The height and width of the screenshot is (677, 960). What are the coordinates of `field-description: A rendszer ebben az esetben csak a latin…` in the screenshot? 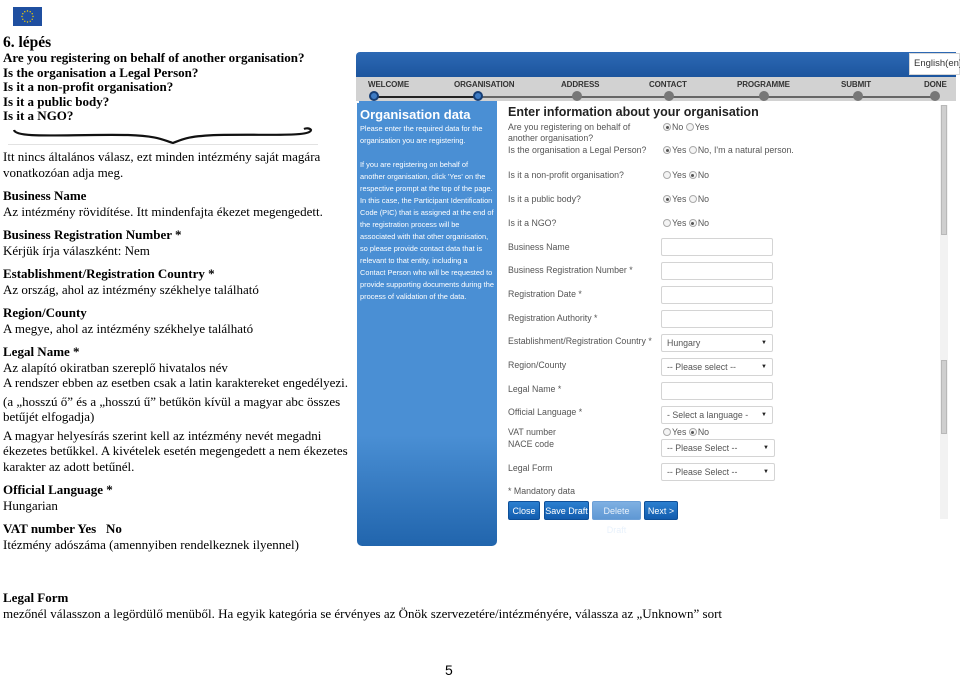 It's located at (176, 382).